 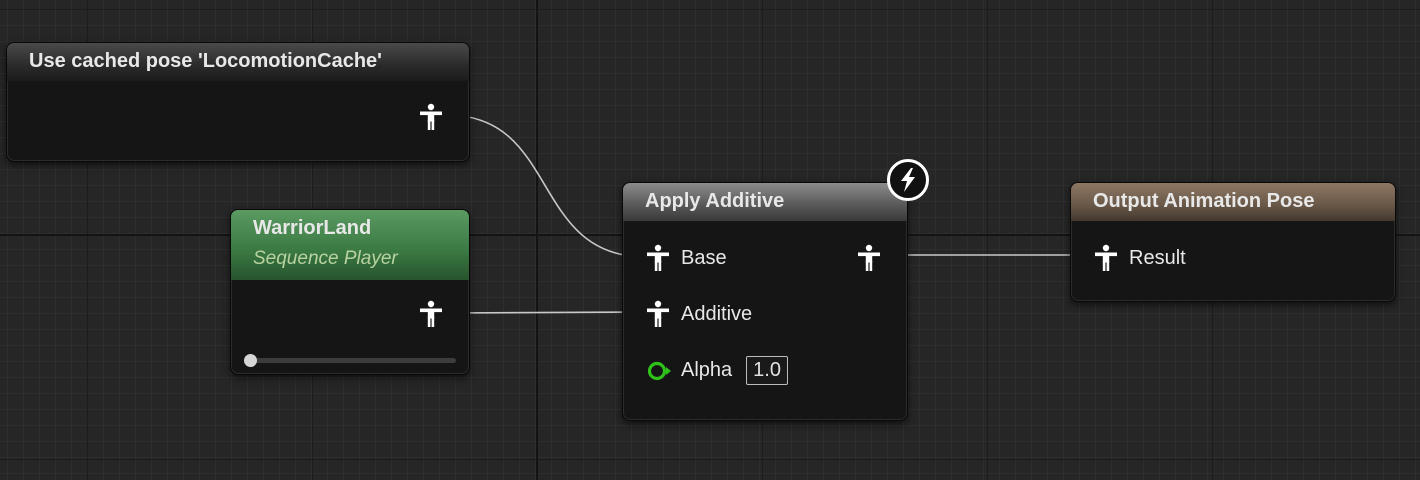 What do you see at coordinates (908, 180) in the screenshot?
I see `lightning-bolt-icon` at bounding box center [908, 180].